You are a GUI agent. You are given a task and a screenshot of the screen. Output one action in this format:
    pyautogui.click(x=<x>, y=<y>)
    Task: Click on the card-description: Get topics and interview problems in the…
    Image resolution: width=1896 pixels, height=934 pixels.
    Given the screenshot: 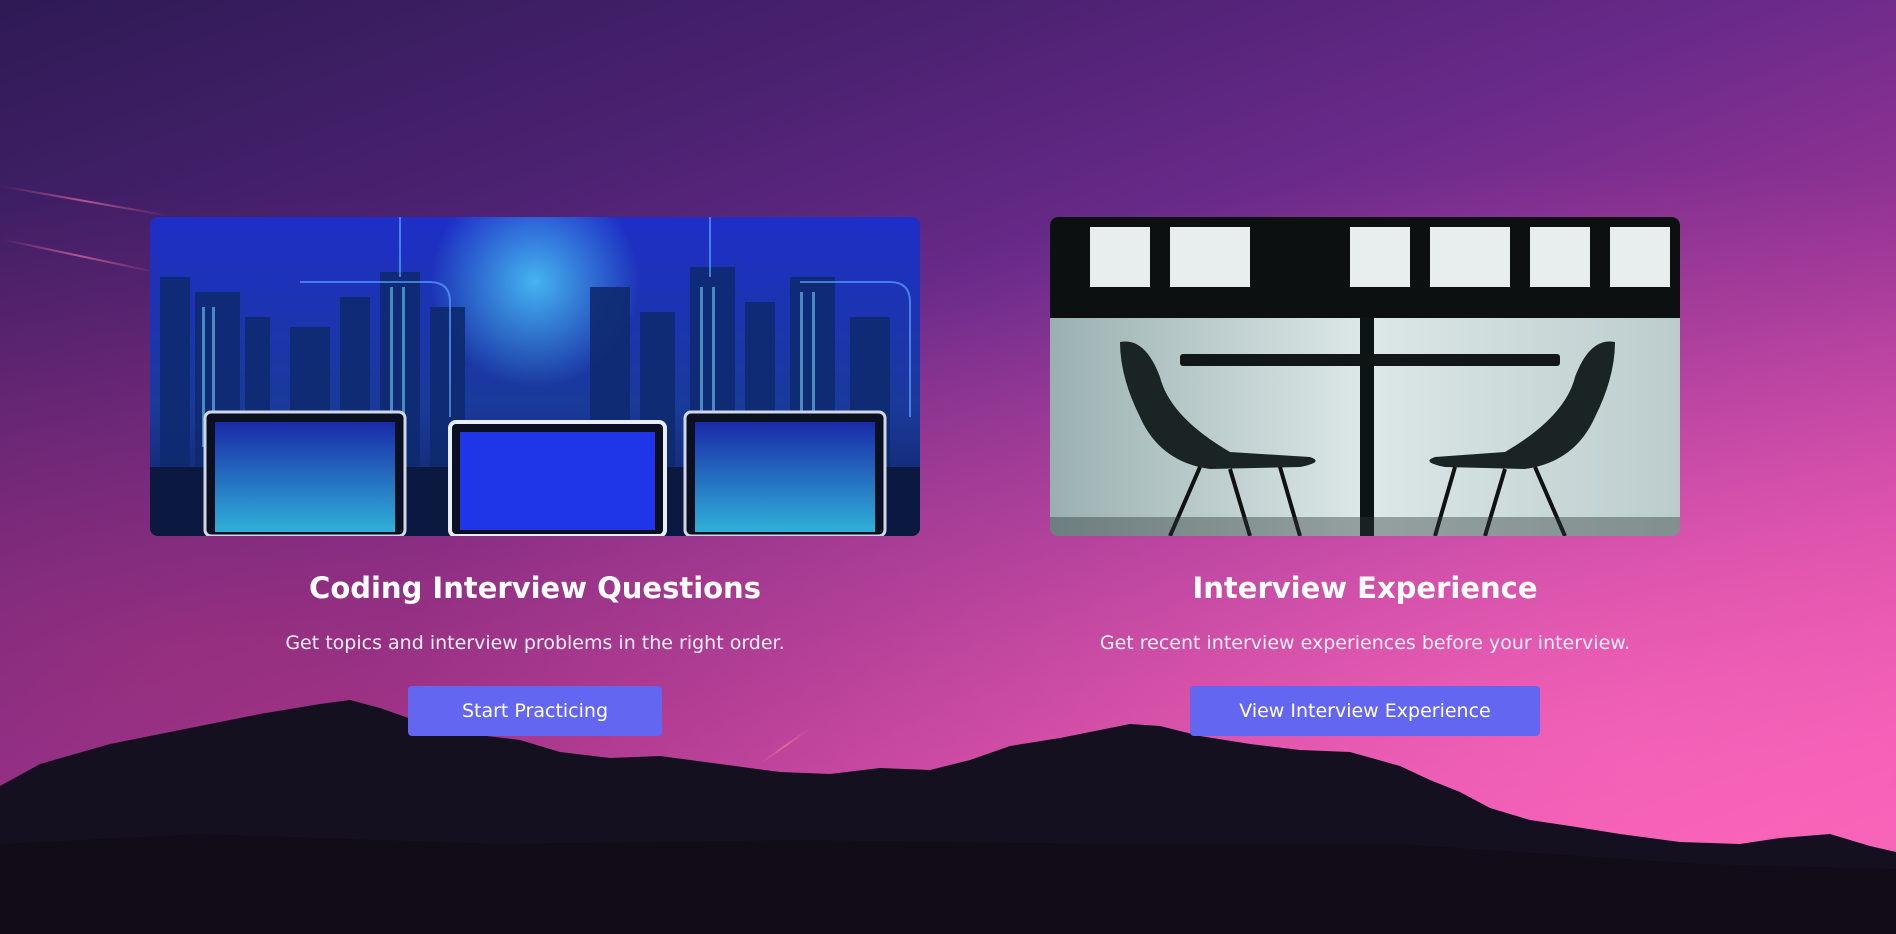 What is the action you would take?
    pyautogui.click(x=535, y=643)
    